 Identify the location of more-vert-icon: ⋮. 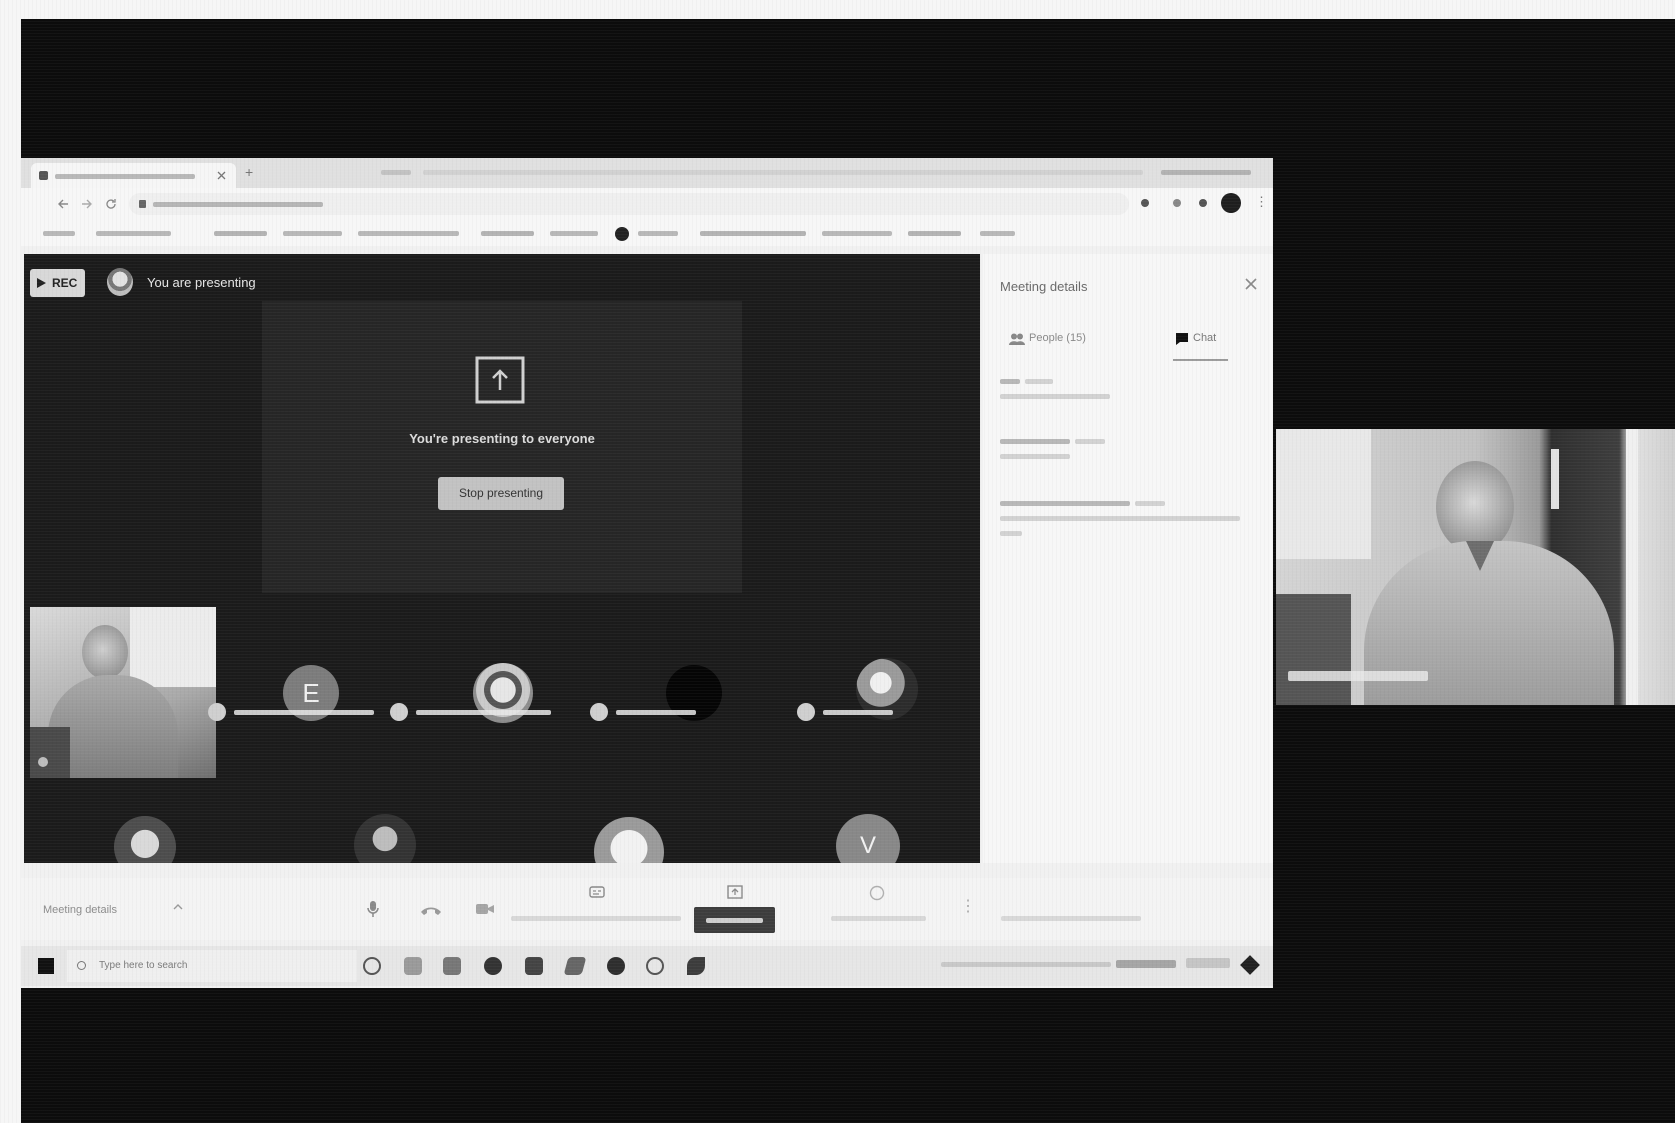
(968, 906).